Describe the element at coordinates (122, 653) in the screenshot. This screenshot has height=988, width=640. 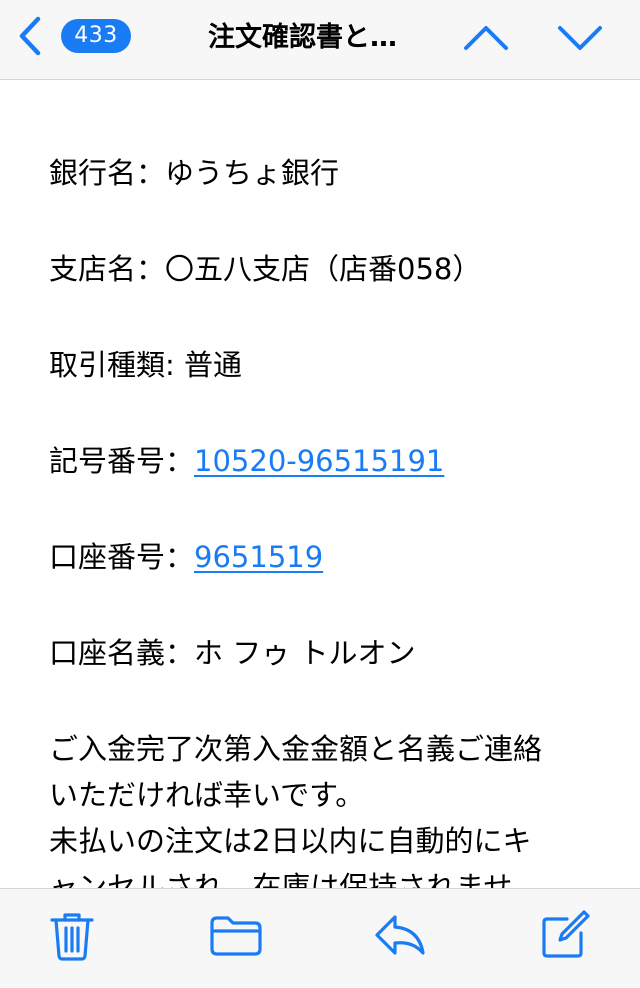
I see `account-holder-label: 口座名義：` at that location.